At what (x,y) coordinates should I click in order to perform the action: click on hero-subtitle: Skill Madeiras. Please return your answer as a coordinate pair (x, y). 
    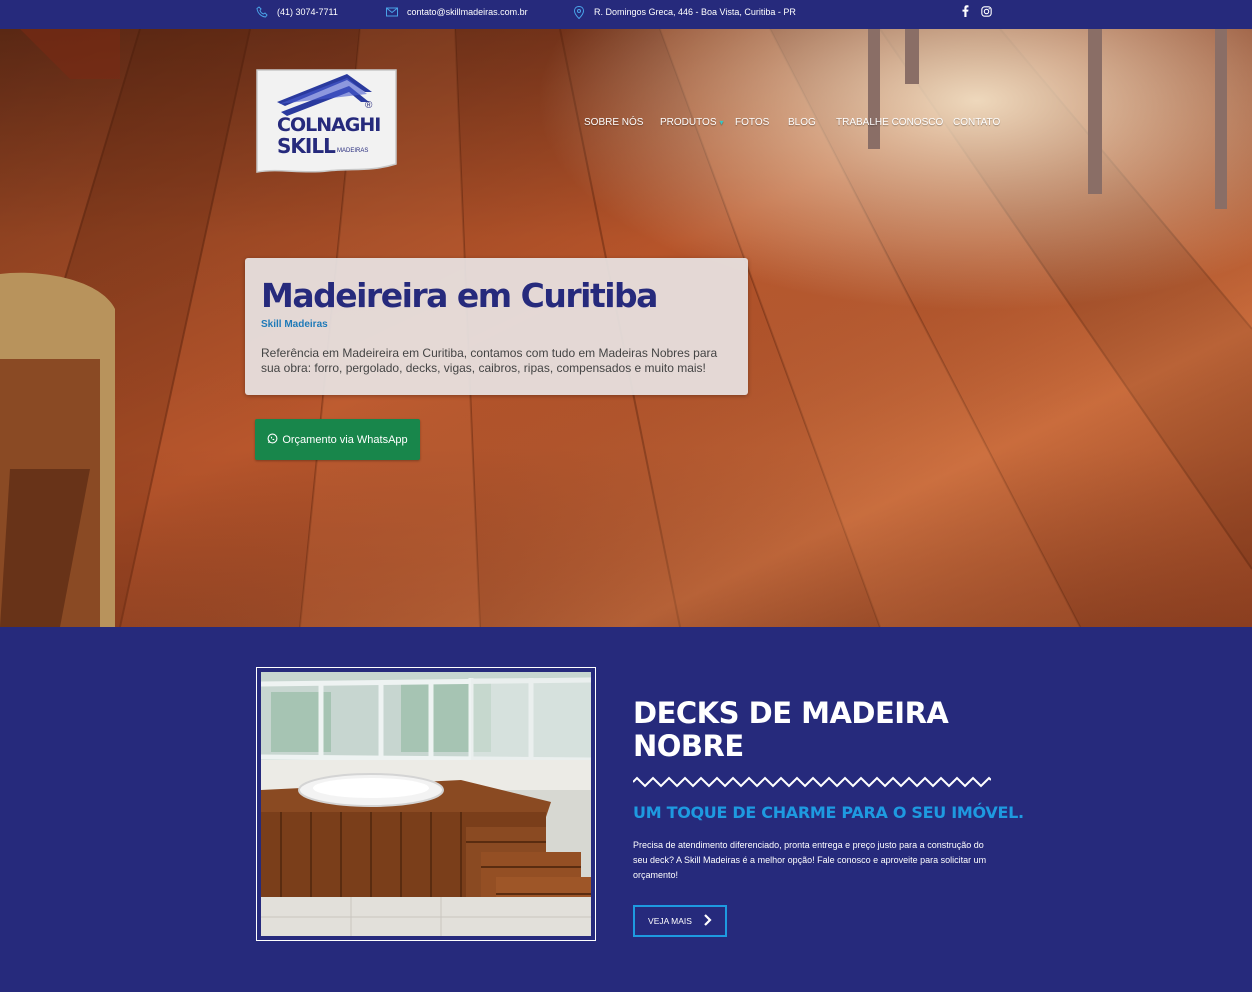
    Looking at the image, I should click on (294, 324).